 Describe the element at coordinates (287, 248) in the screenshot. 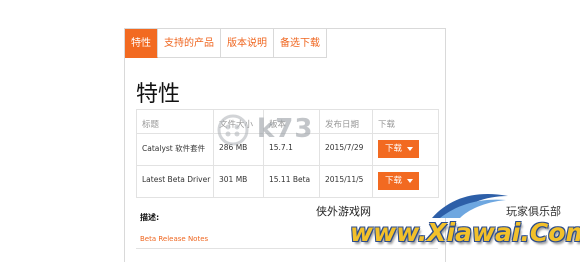

I see `divider` at that location.